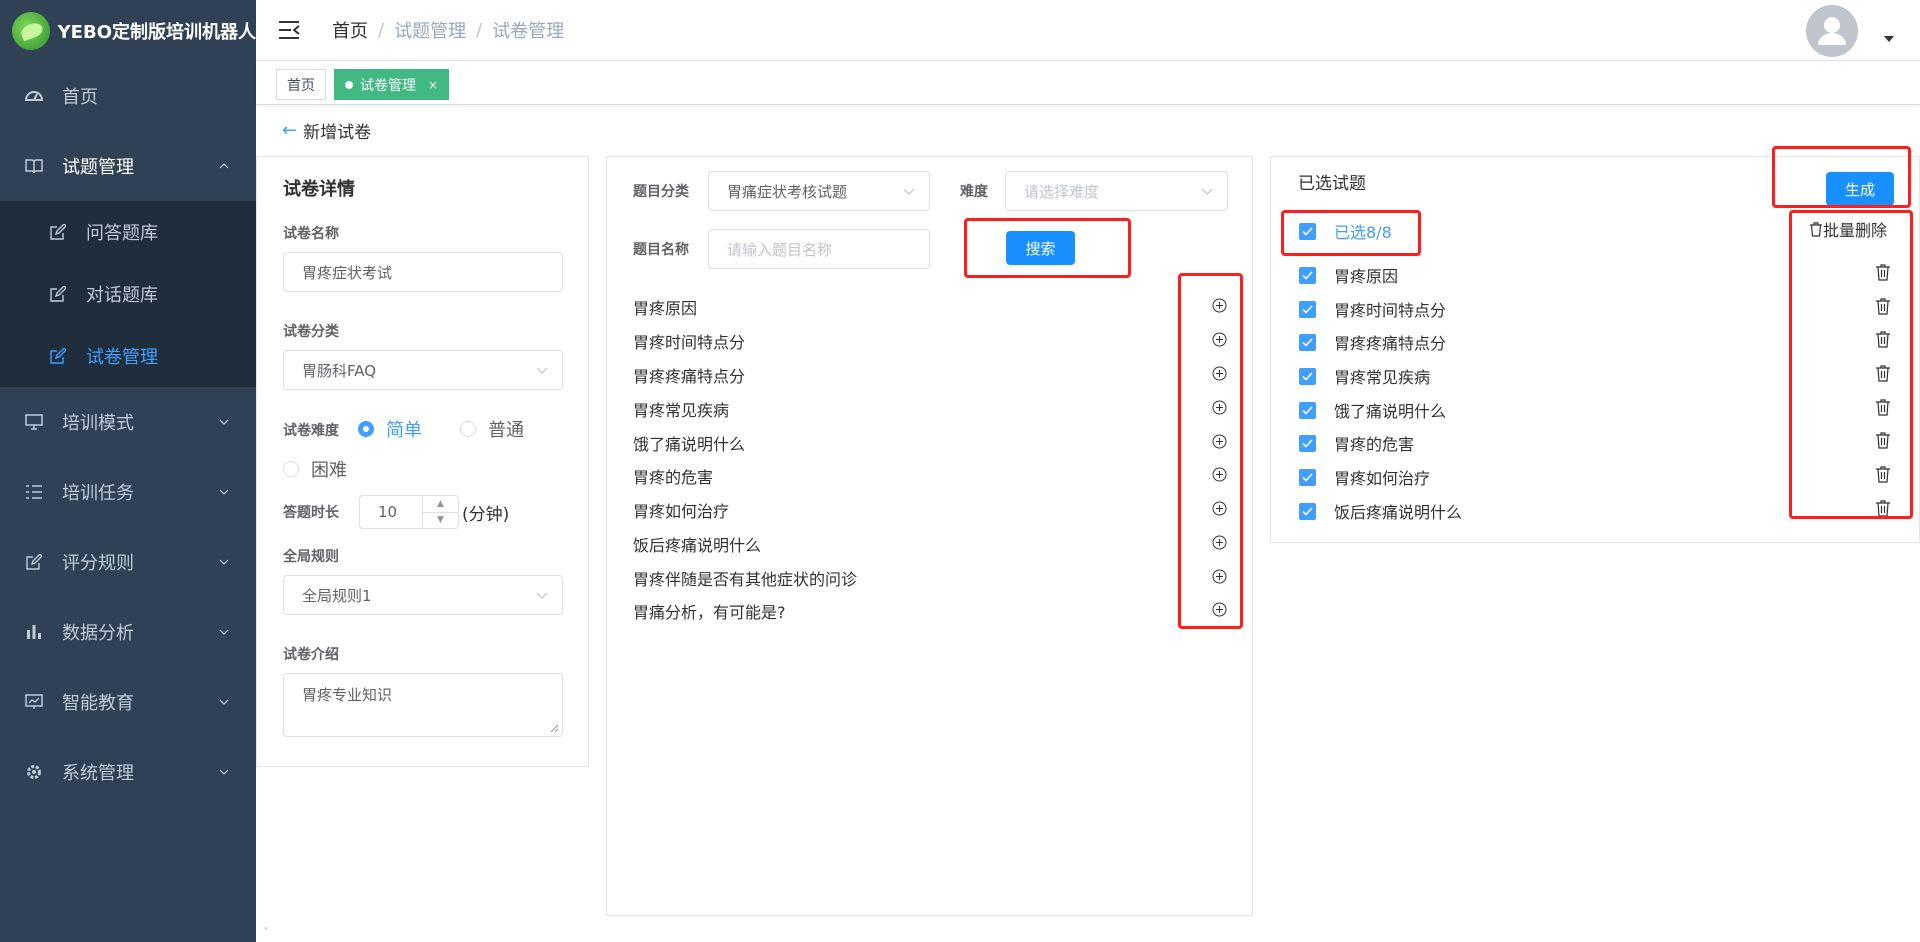 The width and height of the screenshot is (1920, 942). What do you see at coordinates (122, 357) in the screenshot?
I see `sidebar-item-label: 试卷管理` at bounding box center [122, 357].